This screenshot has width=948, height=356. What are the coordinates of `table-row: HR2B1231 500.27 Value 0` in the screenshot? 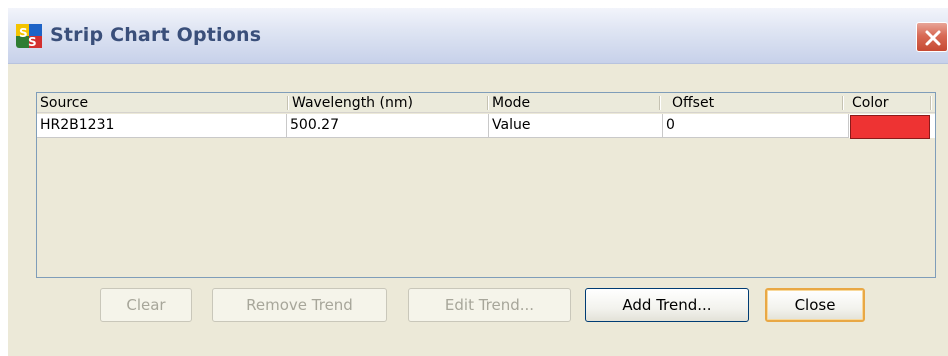 It's located at (486, 126).